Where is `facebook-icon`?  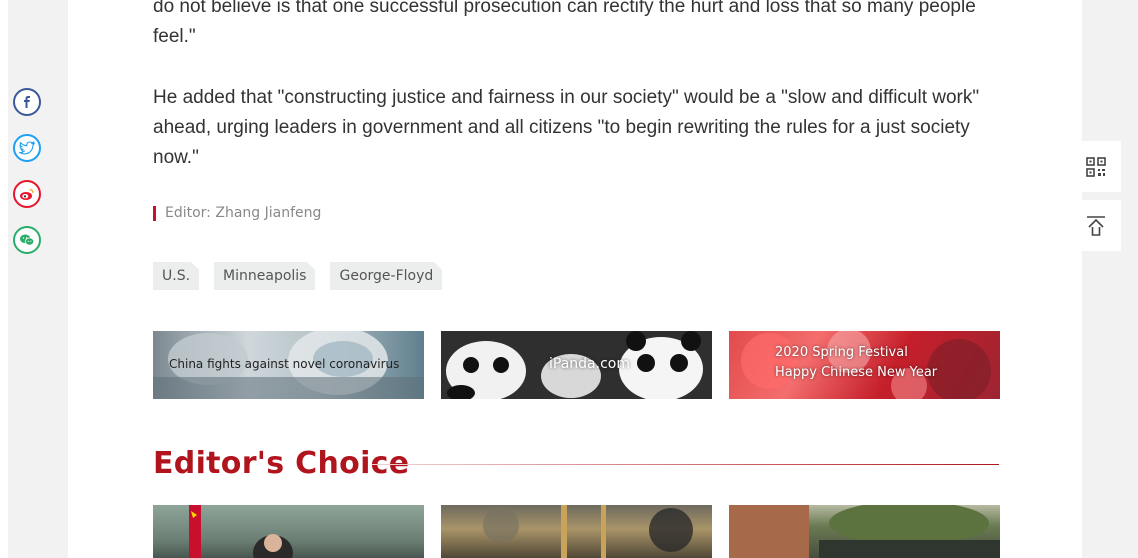
facebook-icon is located at coordinates (27, 102).